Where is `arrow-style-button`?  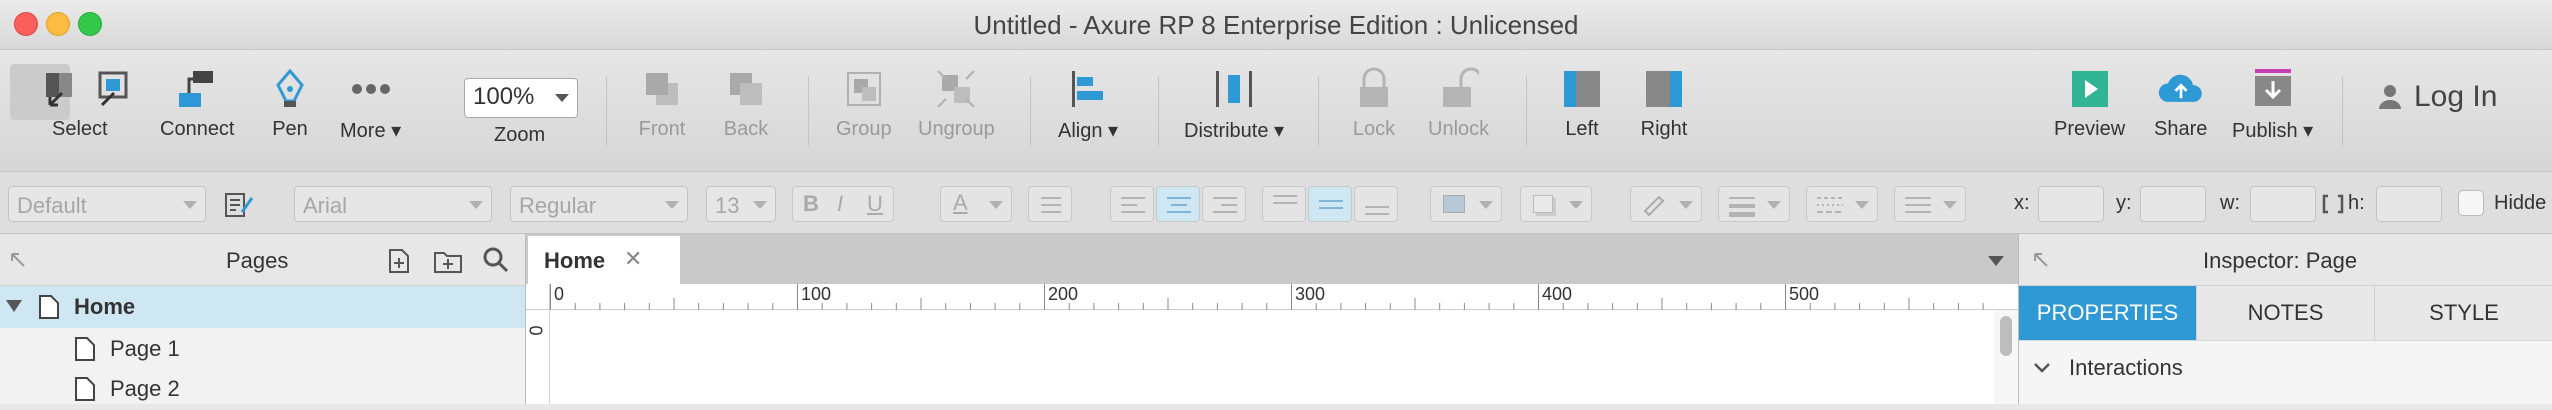 arrow-style-button is located at coordinates (1930, 204).